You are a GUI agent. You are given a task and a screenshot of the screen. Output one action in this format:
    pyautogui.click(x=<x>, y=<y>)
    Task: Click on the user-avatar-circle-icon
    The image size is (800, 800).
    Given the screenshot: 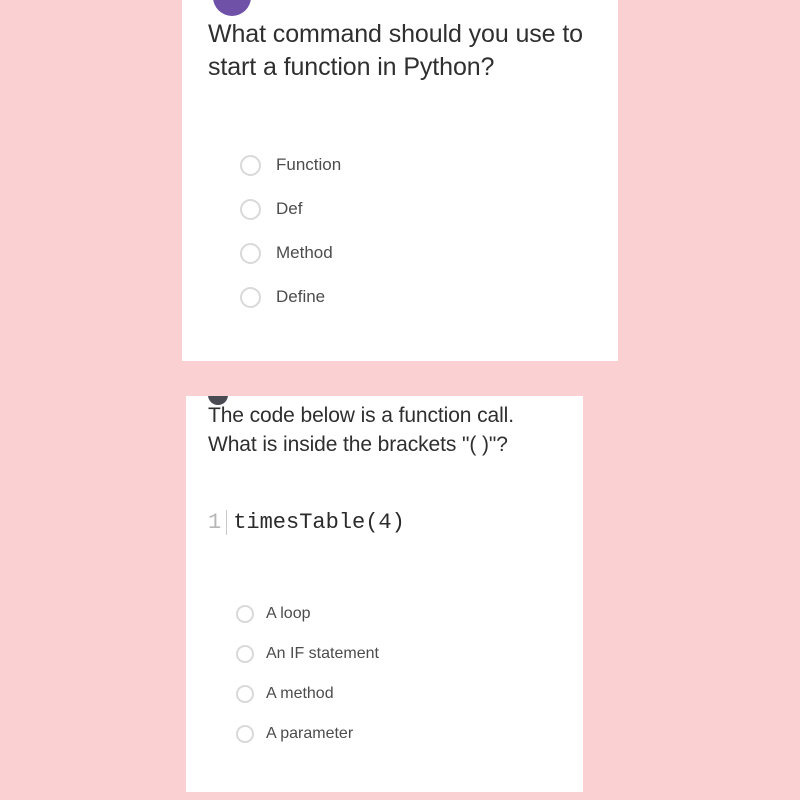 What is the action you would take?
    pyautogui.click(x=232, y=8)
    